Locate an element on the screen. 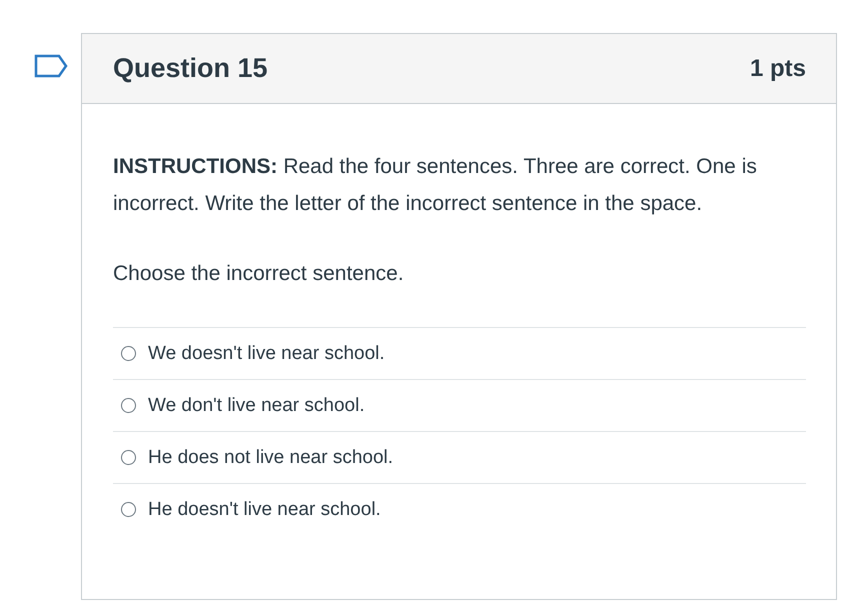 This screenshot has height=608, width=853. flag-icon is located at coordinates (51, 66).